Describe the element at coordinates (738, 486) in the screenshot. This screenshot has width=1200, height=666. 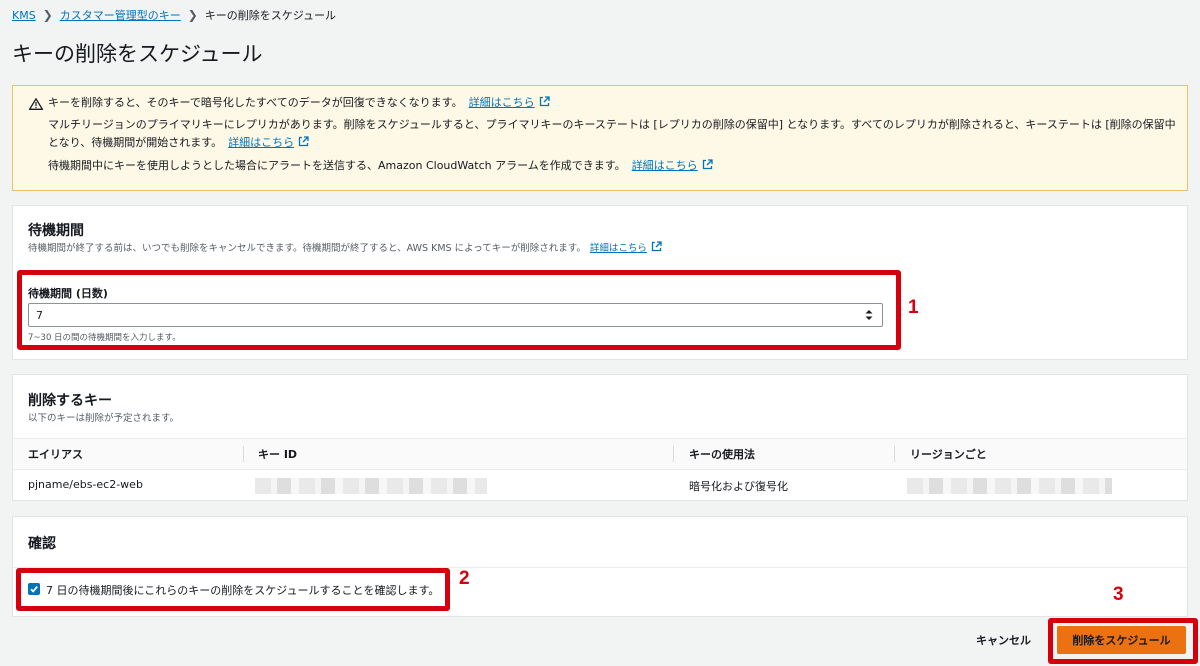
I see `cell-key-usage: 暗号化および復号化` at that location.